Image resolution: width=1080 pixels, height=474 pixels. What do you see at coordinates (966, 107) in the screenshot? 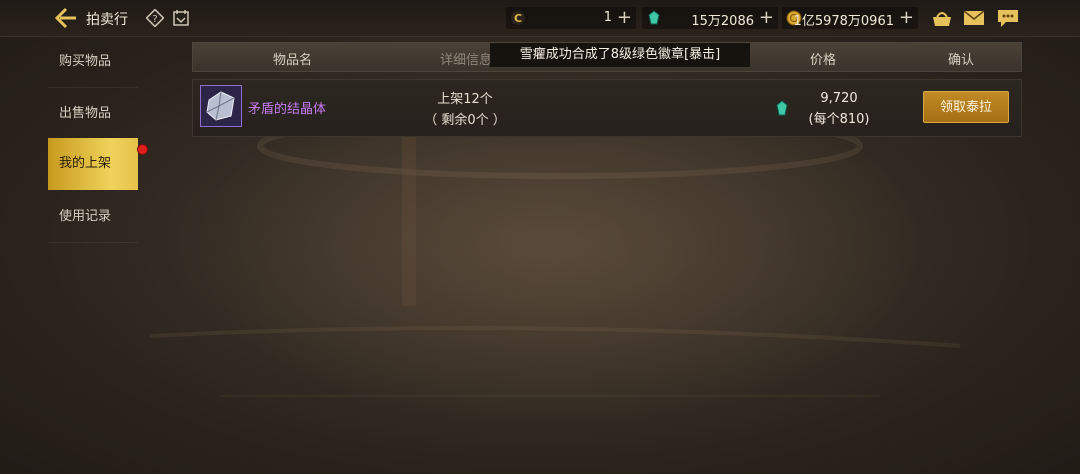
I see `claim-tera-button: 领取泰拉` at bounding box center [966, 107].